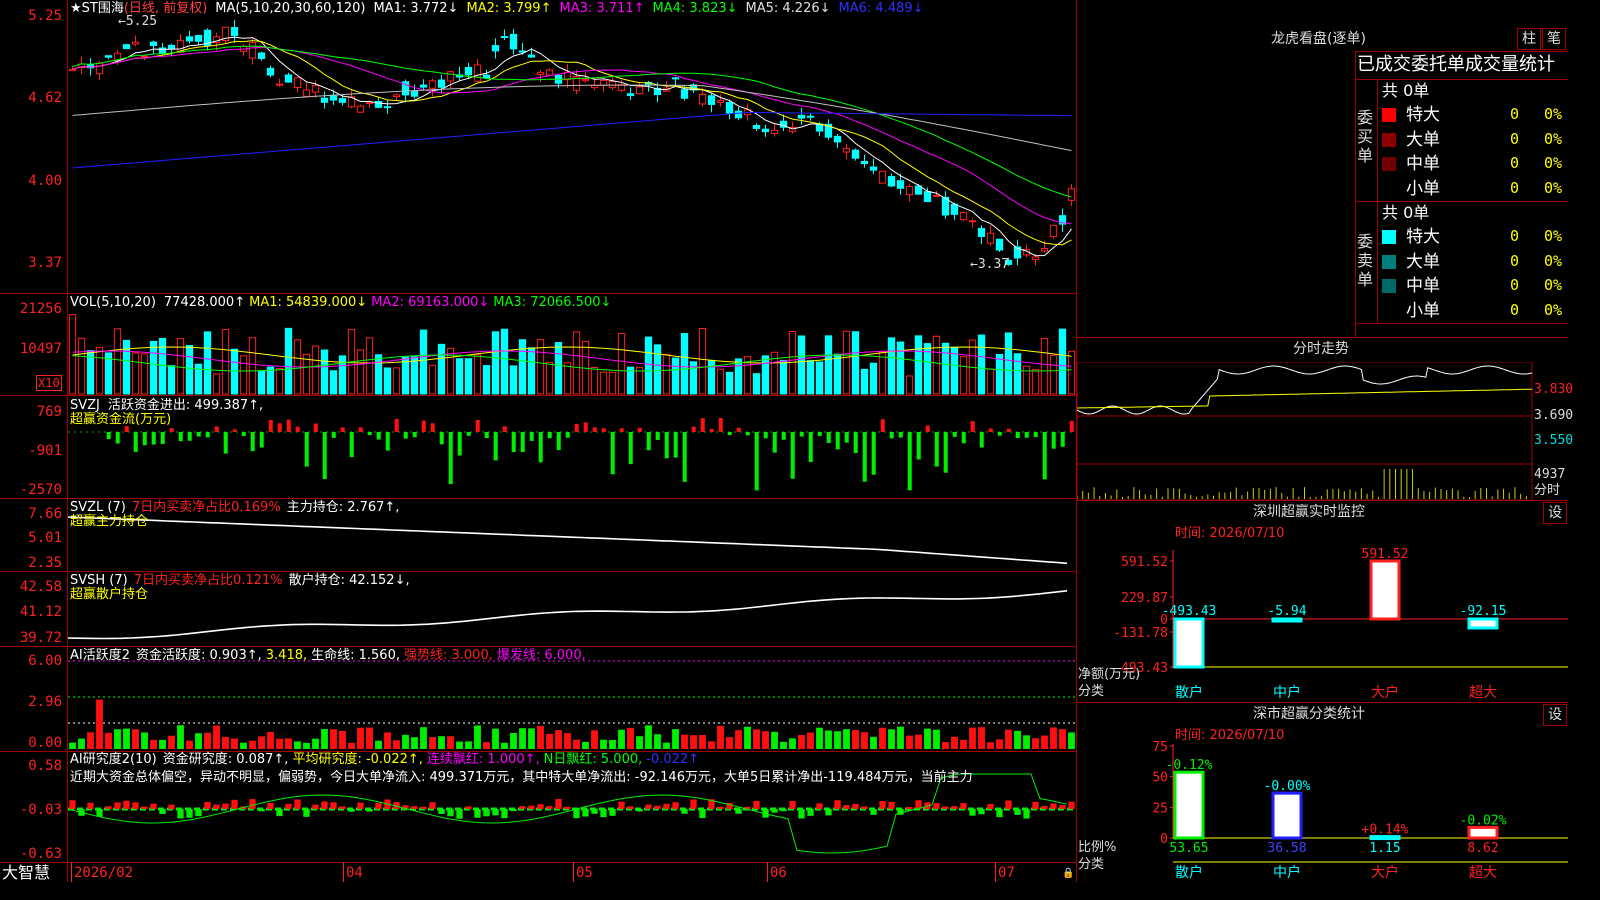 The height and width of the screenshot is (900, 1600). Describe the element at coordinates (584, 873) in the screenshot. I see `date-axis-label: 05` at that location.